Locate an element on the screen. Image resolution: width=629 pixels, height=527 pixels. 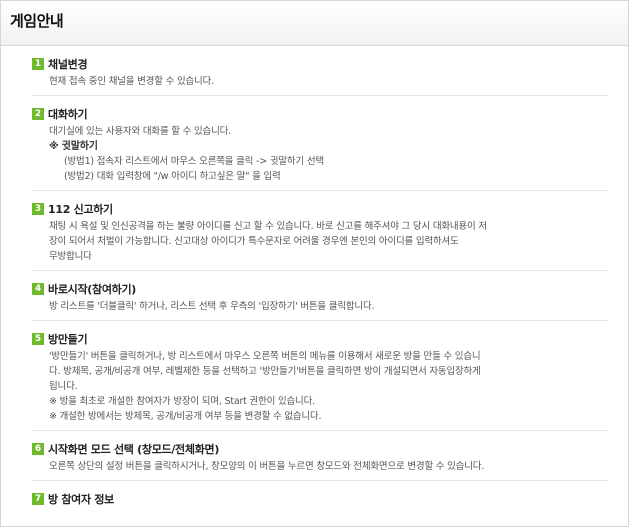
description-line: 현재 접속 중인 채널을 변경할 수 있습니다. is located at coordinates (131, 81).